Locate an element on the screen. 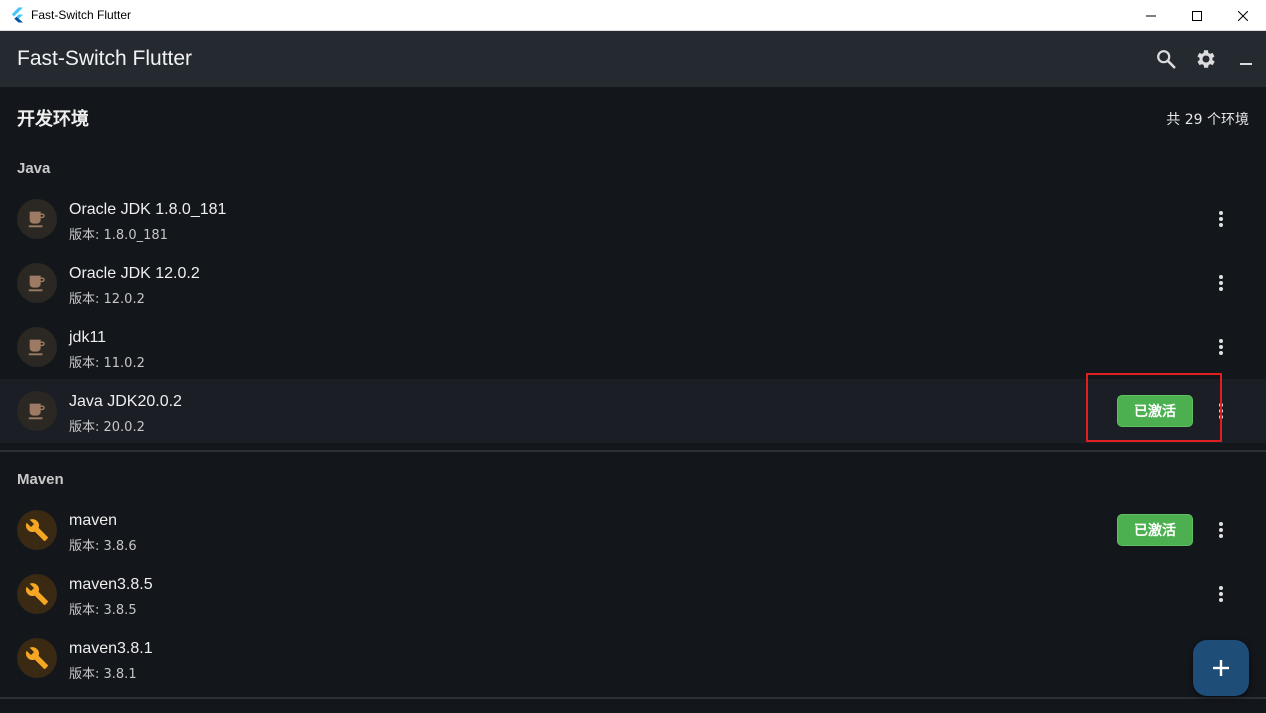  search-button is located at coordinates (1166, 59).